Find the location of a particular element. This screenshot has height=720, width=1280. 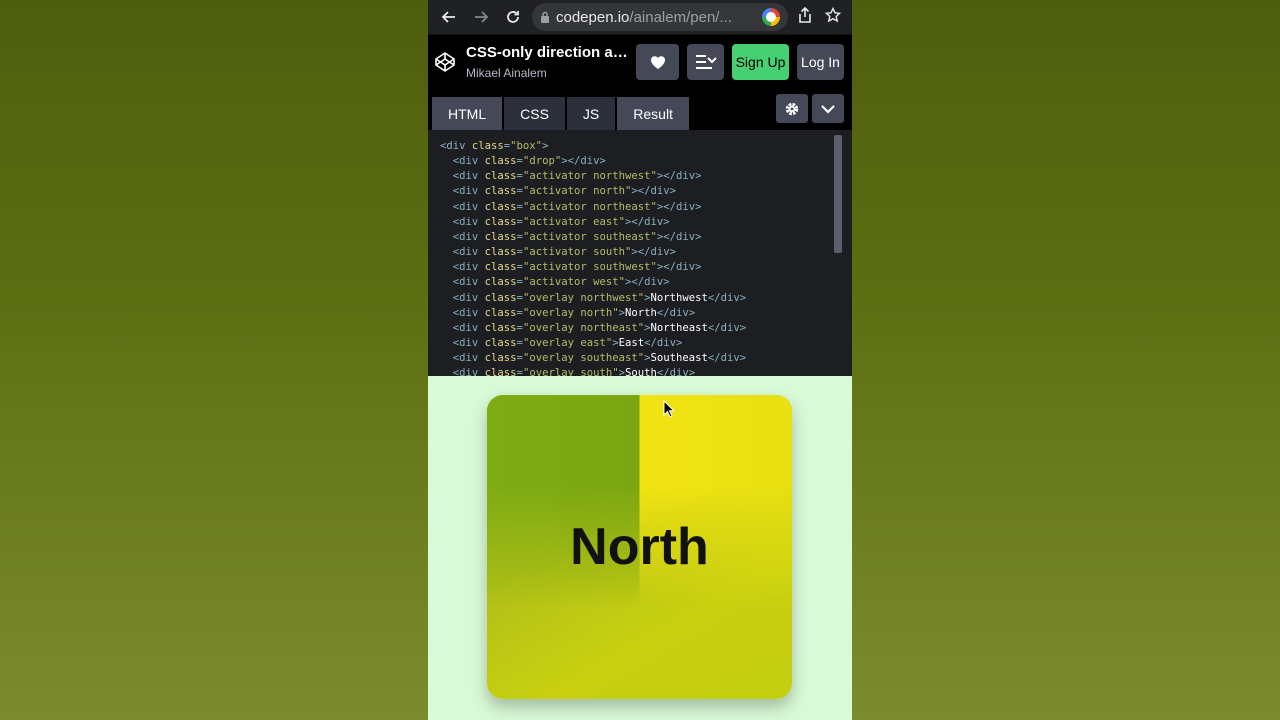

tab-js: JS is located at coordinates (591, 113).